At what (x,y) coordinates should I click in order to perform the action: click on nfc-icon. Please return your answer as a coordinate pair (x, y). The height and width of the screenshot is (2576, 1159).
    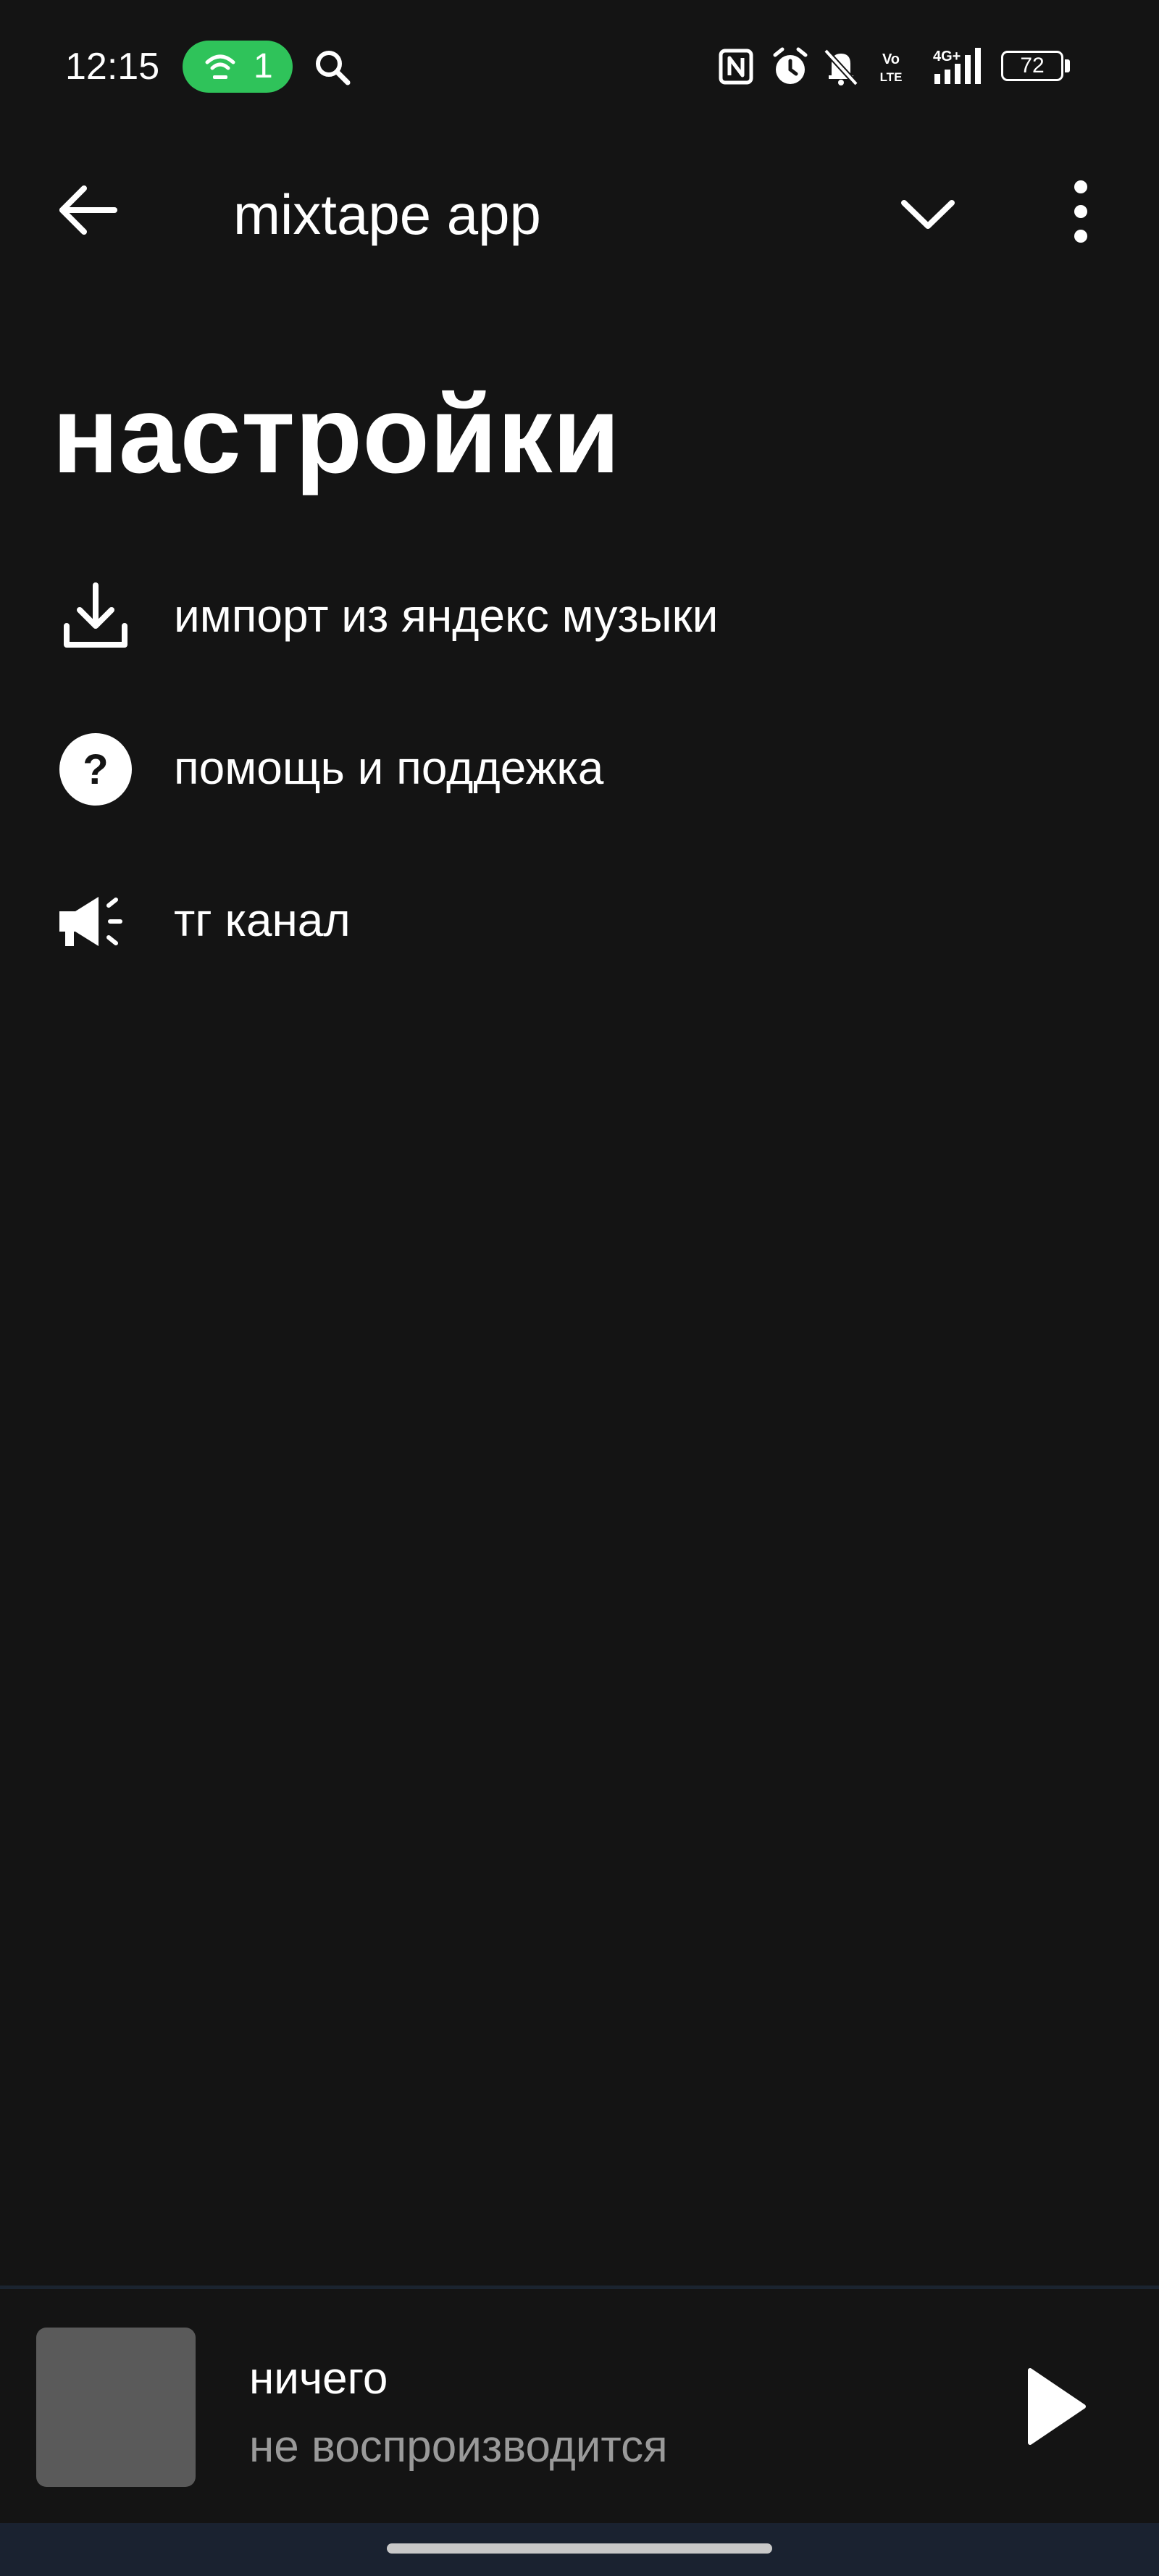
    Looking at the image, I should click on (736, 67).